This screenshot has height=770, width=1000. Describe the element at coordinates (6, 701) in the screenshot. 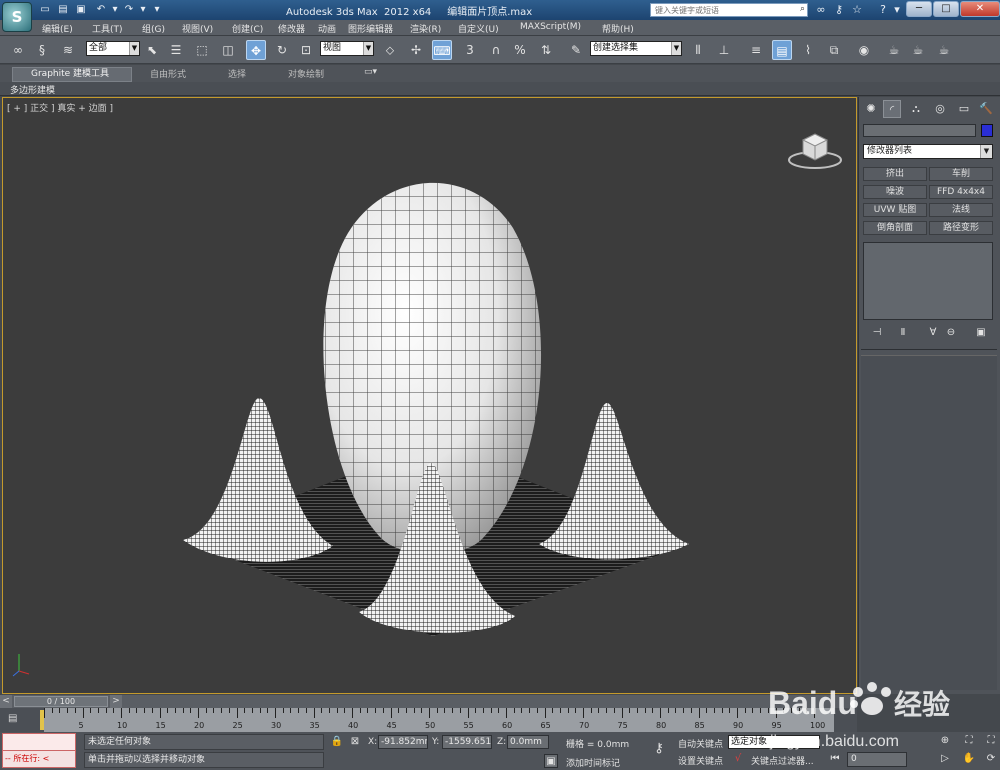

I see `time-slider-prev-icon: <` at that location.